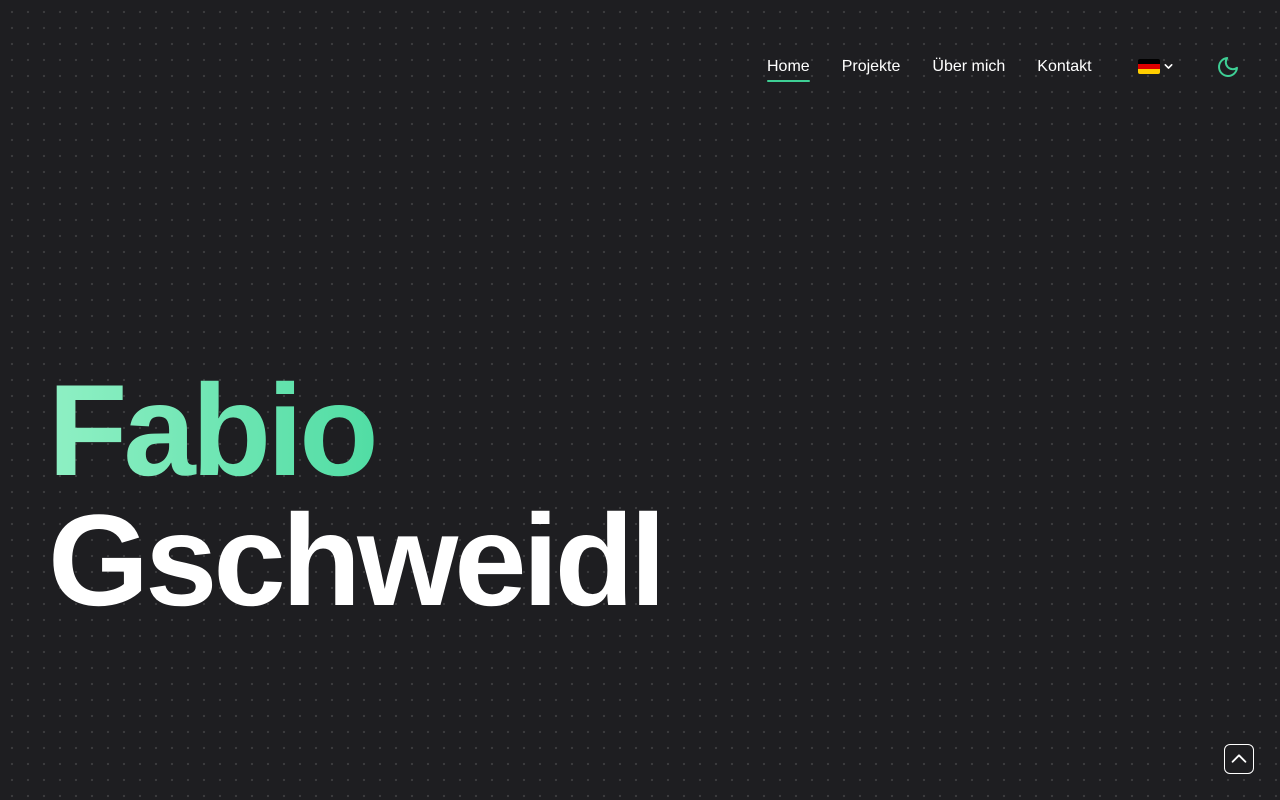 Image resolution: width=1280 pixels, height=800 pixels. I want to click on language-selector, so click(1156, 66).